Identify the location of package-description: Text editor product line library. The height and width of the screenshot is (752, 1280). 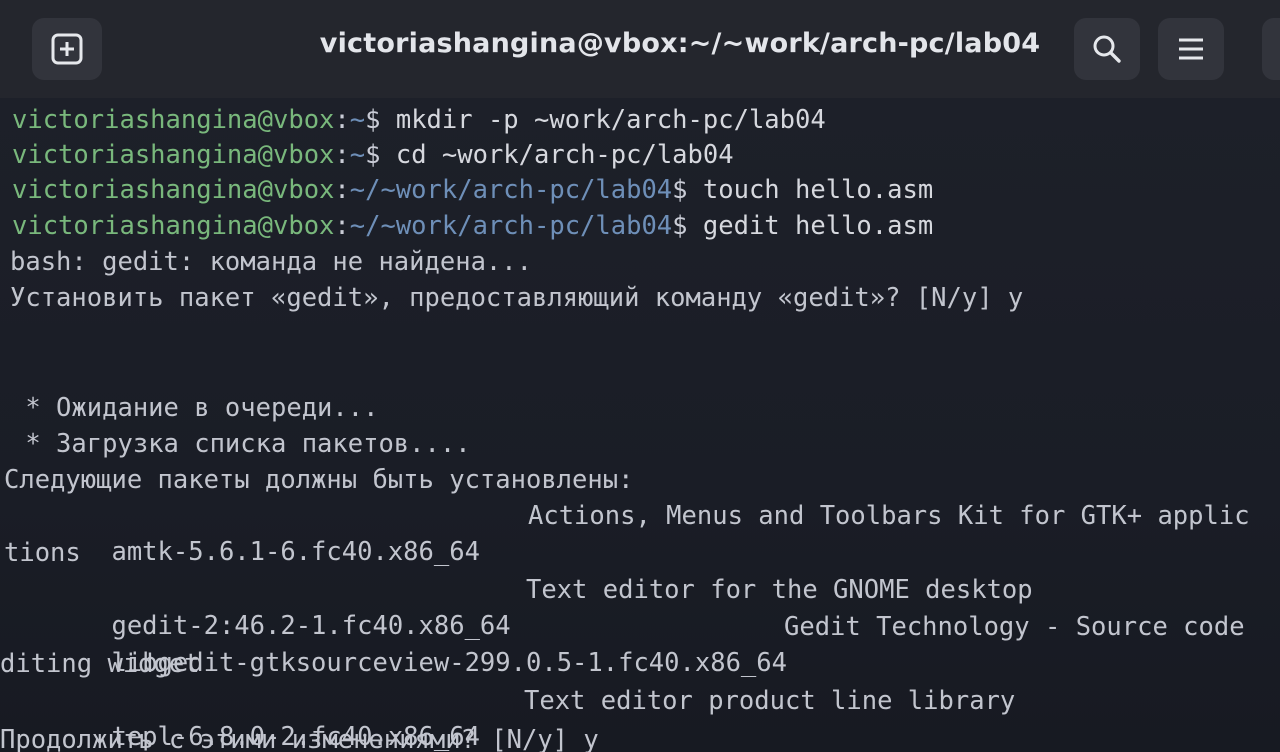
(770, 701).